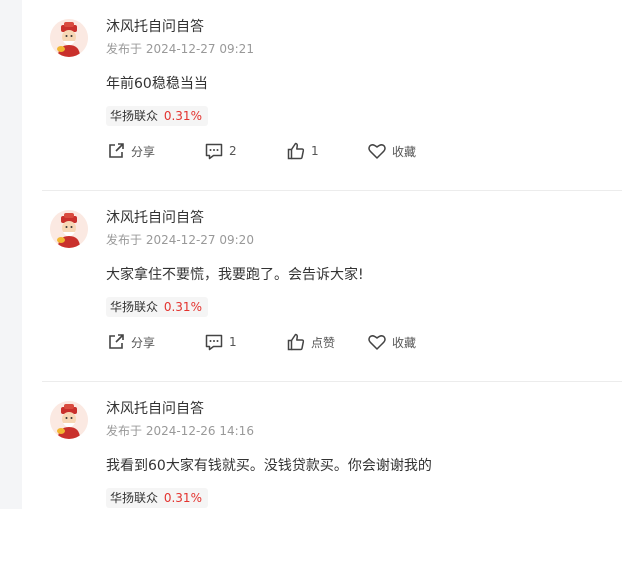  I want to click on post-date: 发布于 2024-12-27 09:21, so click(180, 49).